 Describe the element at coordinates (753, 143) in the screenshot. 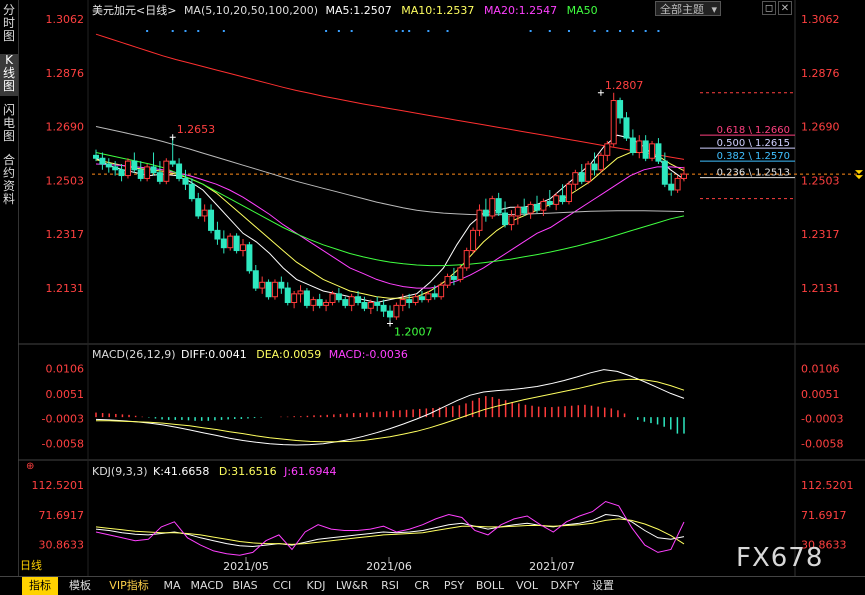

I see `fib-label: 0.500 \ 1.2615` at that location.